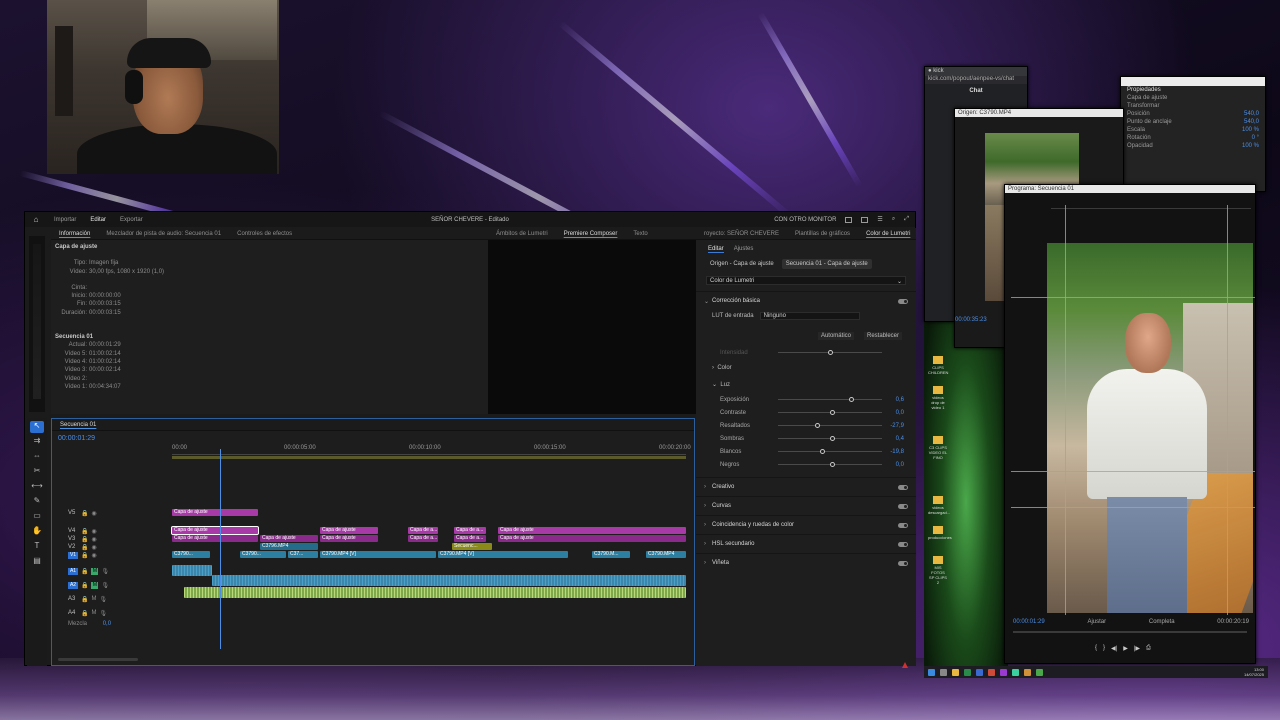 The width and height of the screenshot is (1280, 720). I want to click on light-slider: Blancos -19,8, so click(806, 451).